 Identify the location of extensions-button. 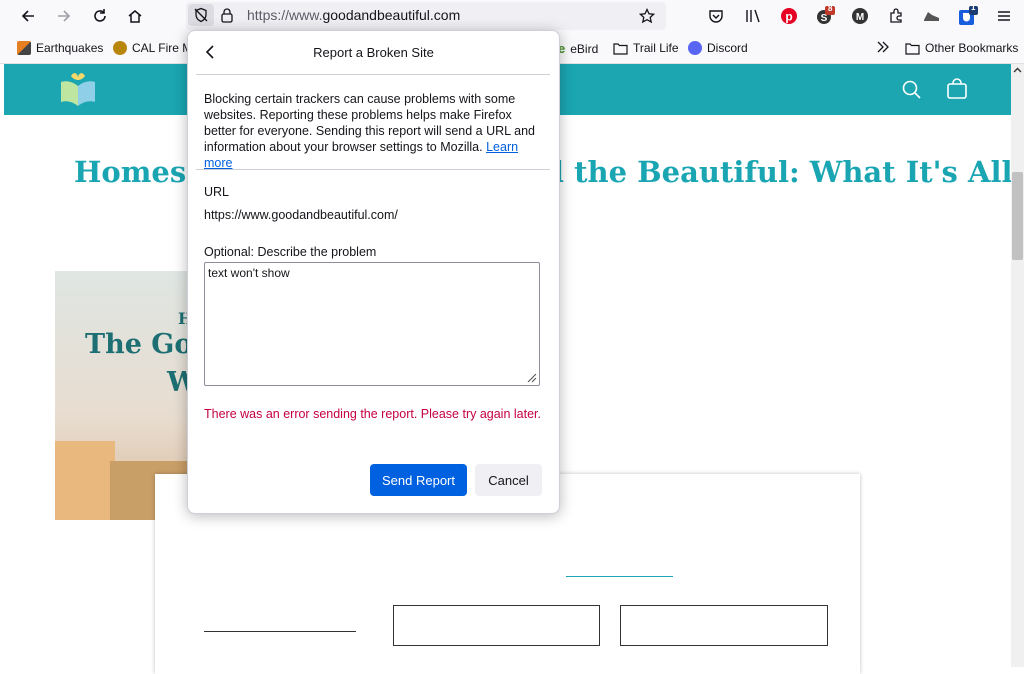
(896, 16).